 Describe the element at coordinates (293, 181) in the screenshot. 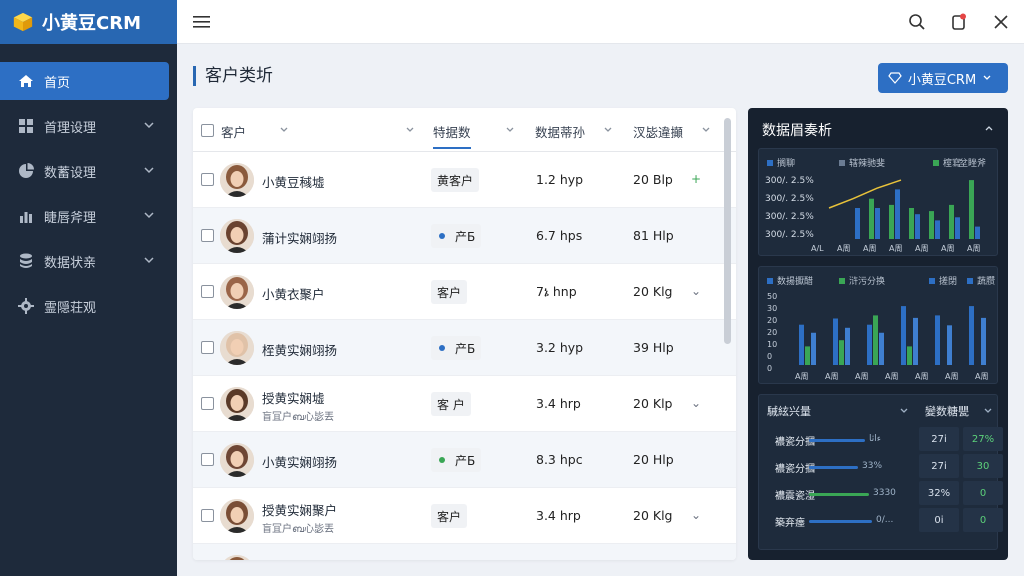

I see `customer-name: 小黄豆稶墟` at that location.